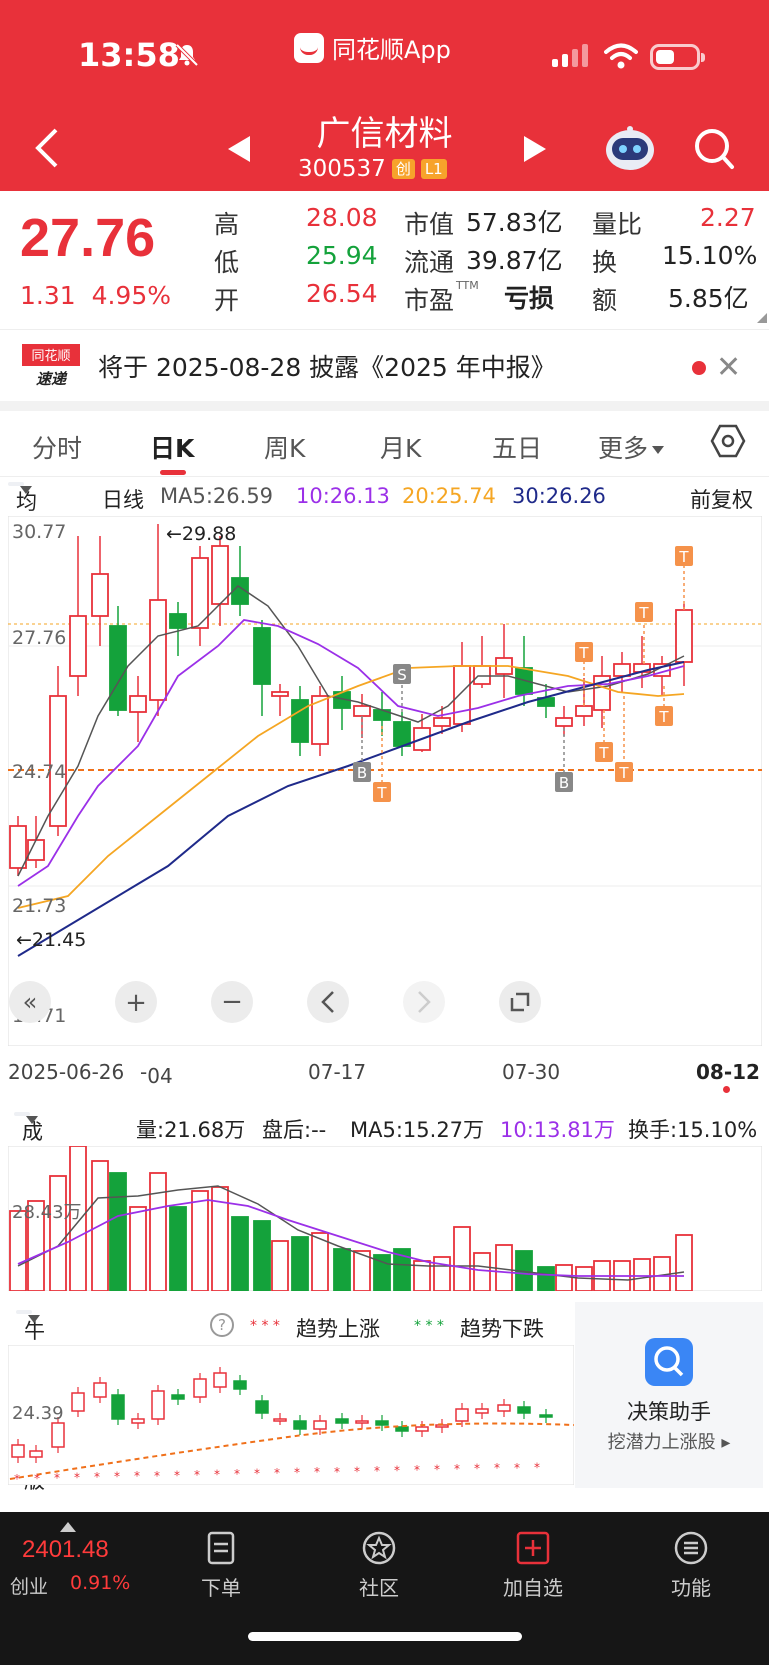 The image size is (769, 1665). I want to click on nav-add-watchlist: 加自选, so click(533, 1562).